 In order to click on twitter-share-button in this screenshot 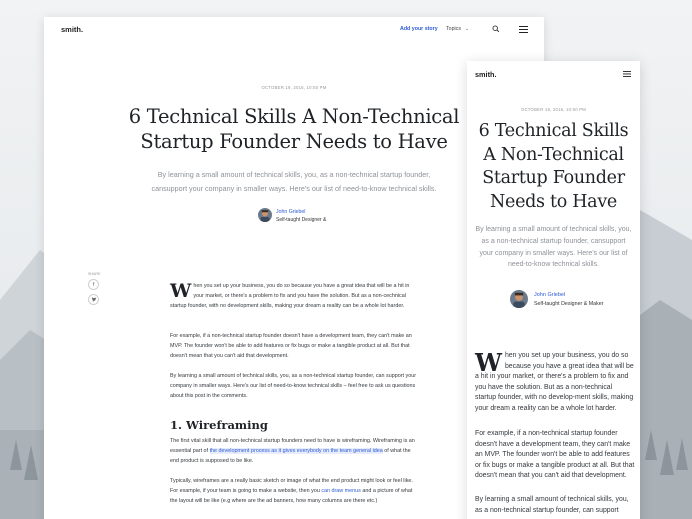, I will do `click(93, 299)`.